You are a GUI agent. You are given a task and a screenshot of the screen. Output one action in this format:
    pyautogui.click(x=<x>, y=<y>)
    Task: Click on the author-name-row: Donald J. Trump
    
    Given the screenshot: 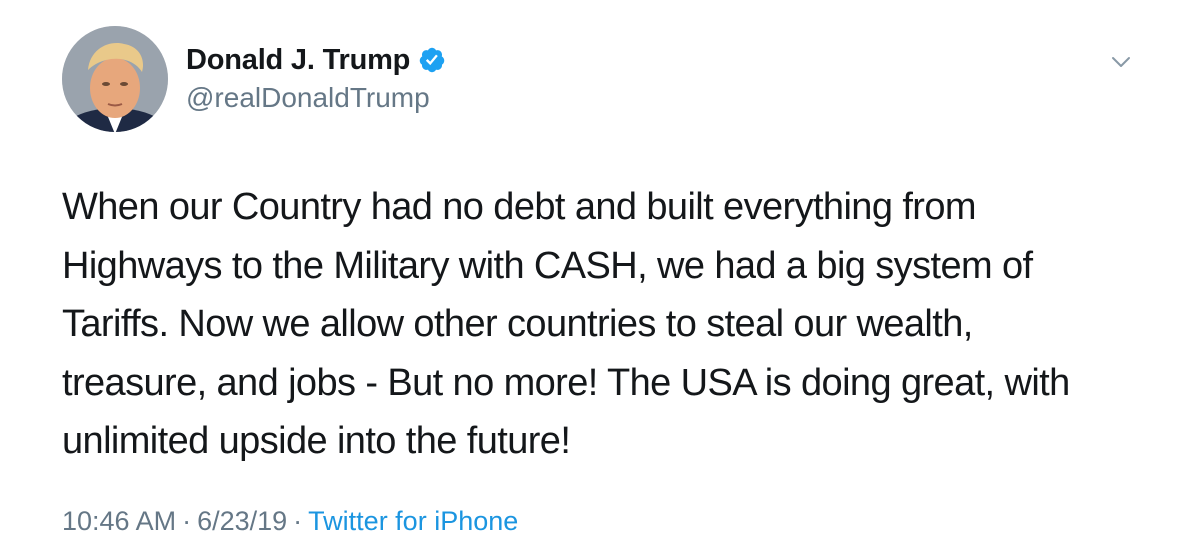 What is the action you would take?
    pyautogui.click(x=316, y=60)
    